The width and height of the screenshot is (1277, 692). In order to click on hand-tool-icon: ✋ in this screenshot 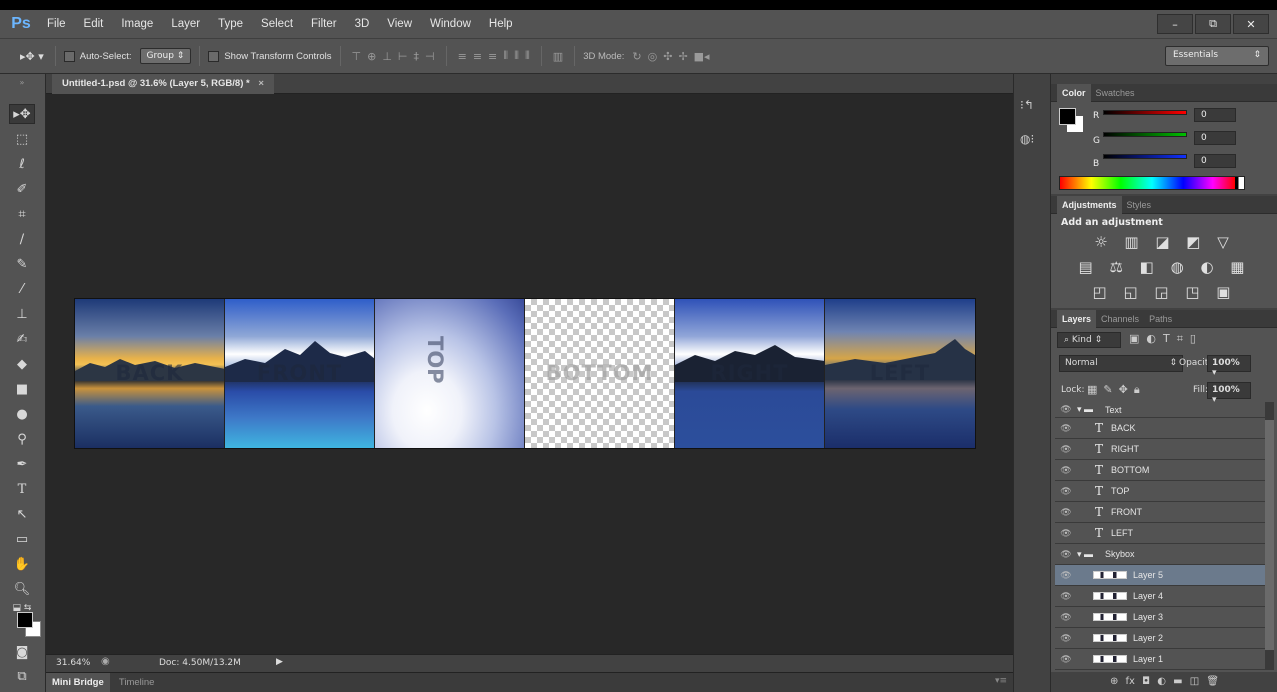, I will do `click(22, 564)`.